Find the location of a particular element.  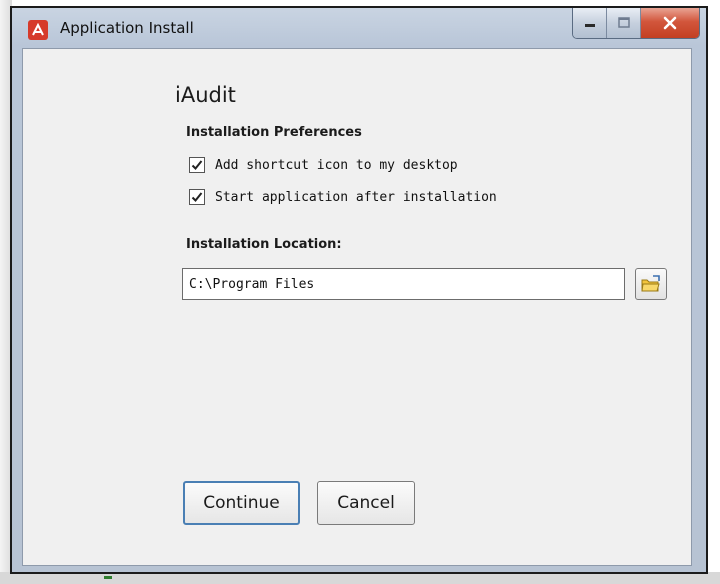

preferences-heading: Installation Preferences is located at coordinates (274, 132).